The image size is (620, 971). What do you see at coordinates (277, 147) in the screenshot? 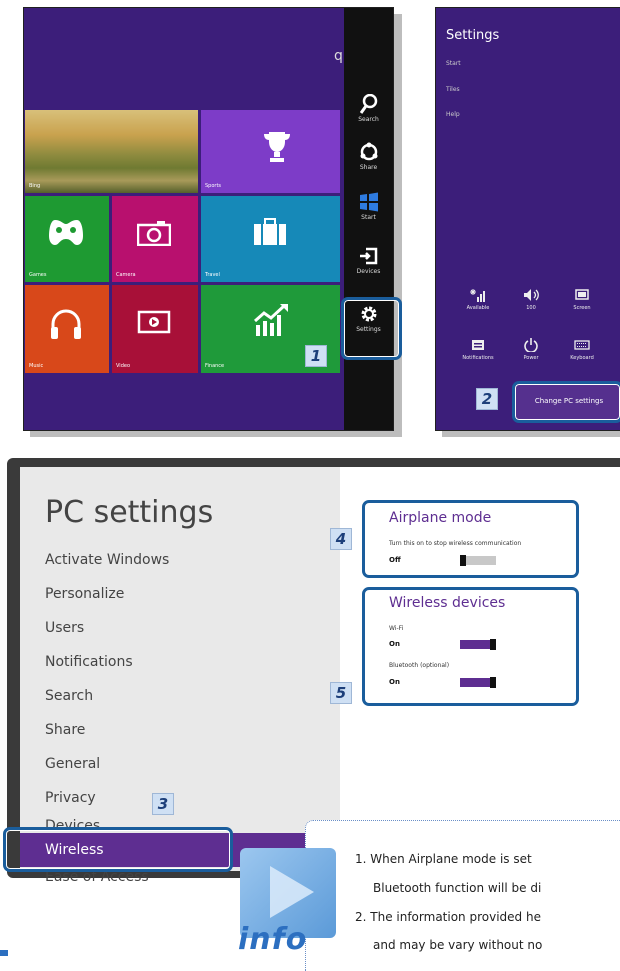
I see `trophy-icon` at bounding box center [277, 147].